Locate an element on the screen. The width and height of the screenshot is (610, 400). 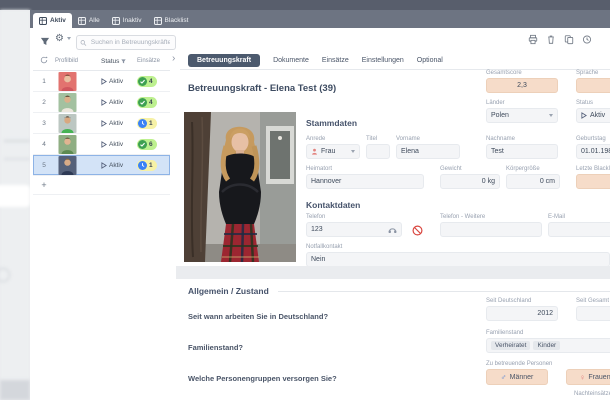
email-field is located at coordinates (579, 229).